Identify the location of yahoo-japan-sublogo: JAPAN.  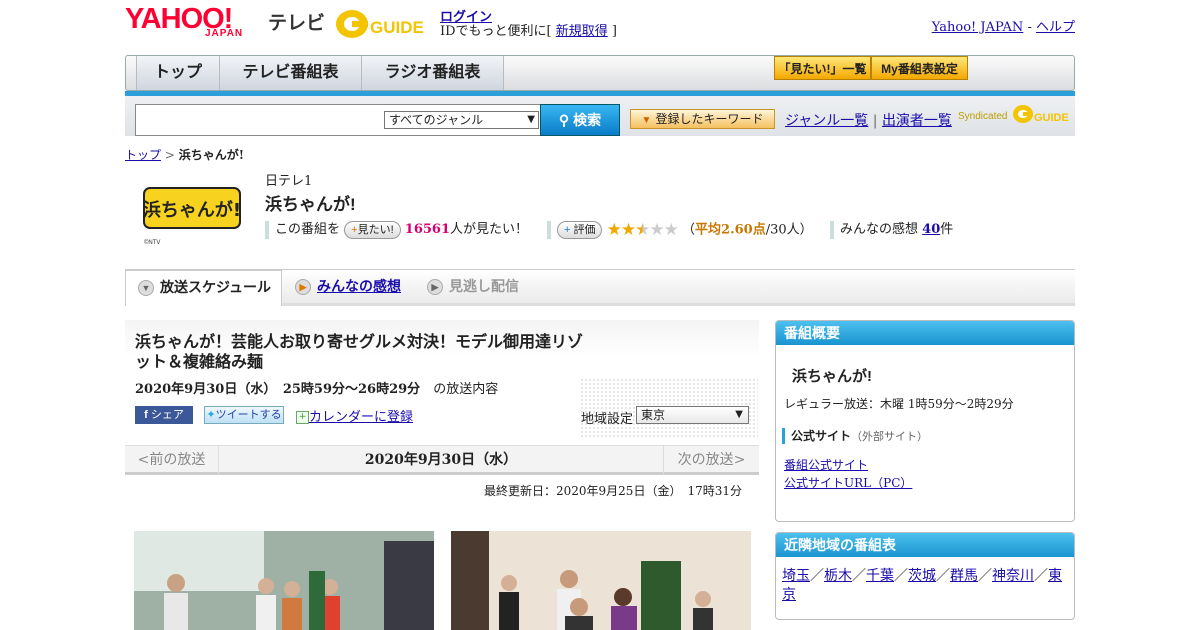
(224, 33).